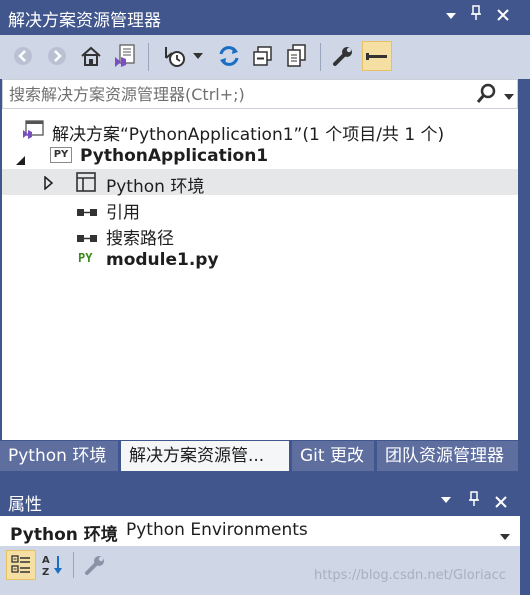 This screenshot has height=595, width=530. I want to click on back-icon, so click(23, 56).